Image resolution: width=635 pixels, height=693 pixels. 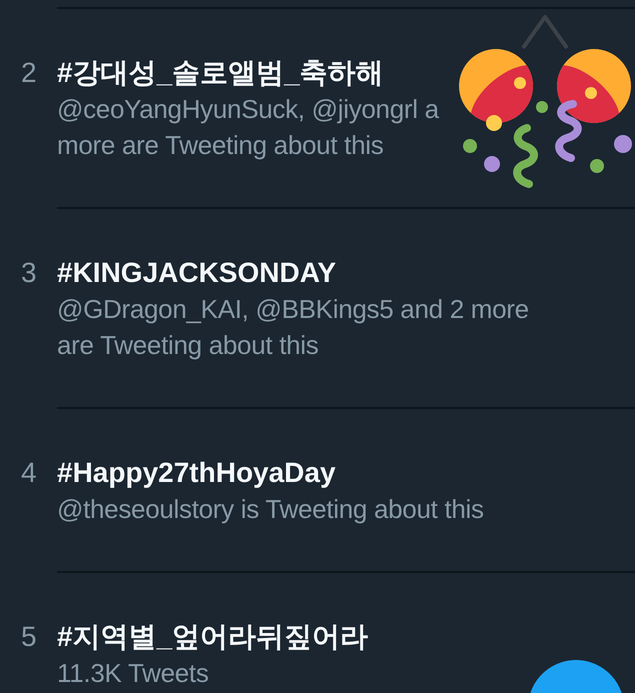 What do you see at coordinates (293, 327) in the screenshot?
I see `trend-context: @GDragon_KAI, @BBKings5 and 2 more are Tweeting about this` at bounding box center [293, 327].